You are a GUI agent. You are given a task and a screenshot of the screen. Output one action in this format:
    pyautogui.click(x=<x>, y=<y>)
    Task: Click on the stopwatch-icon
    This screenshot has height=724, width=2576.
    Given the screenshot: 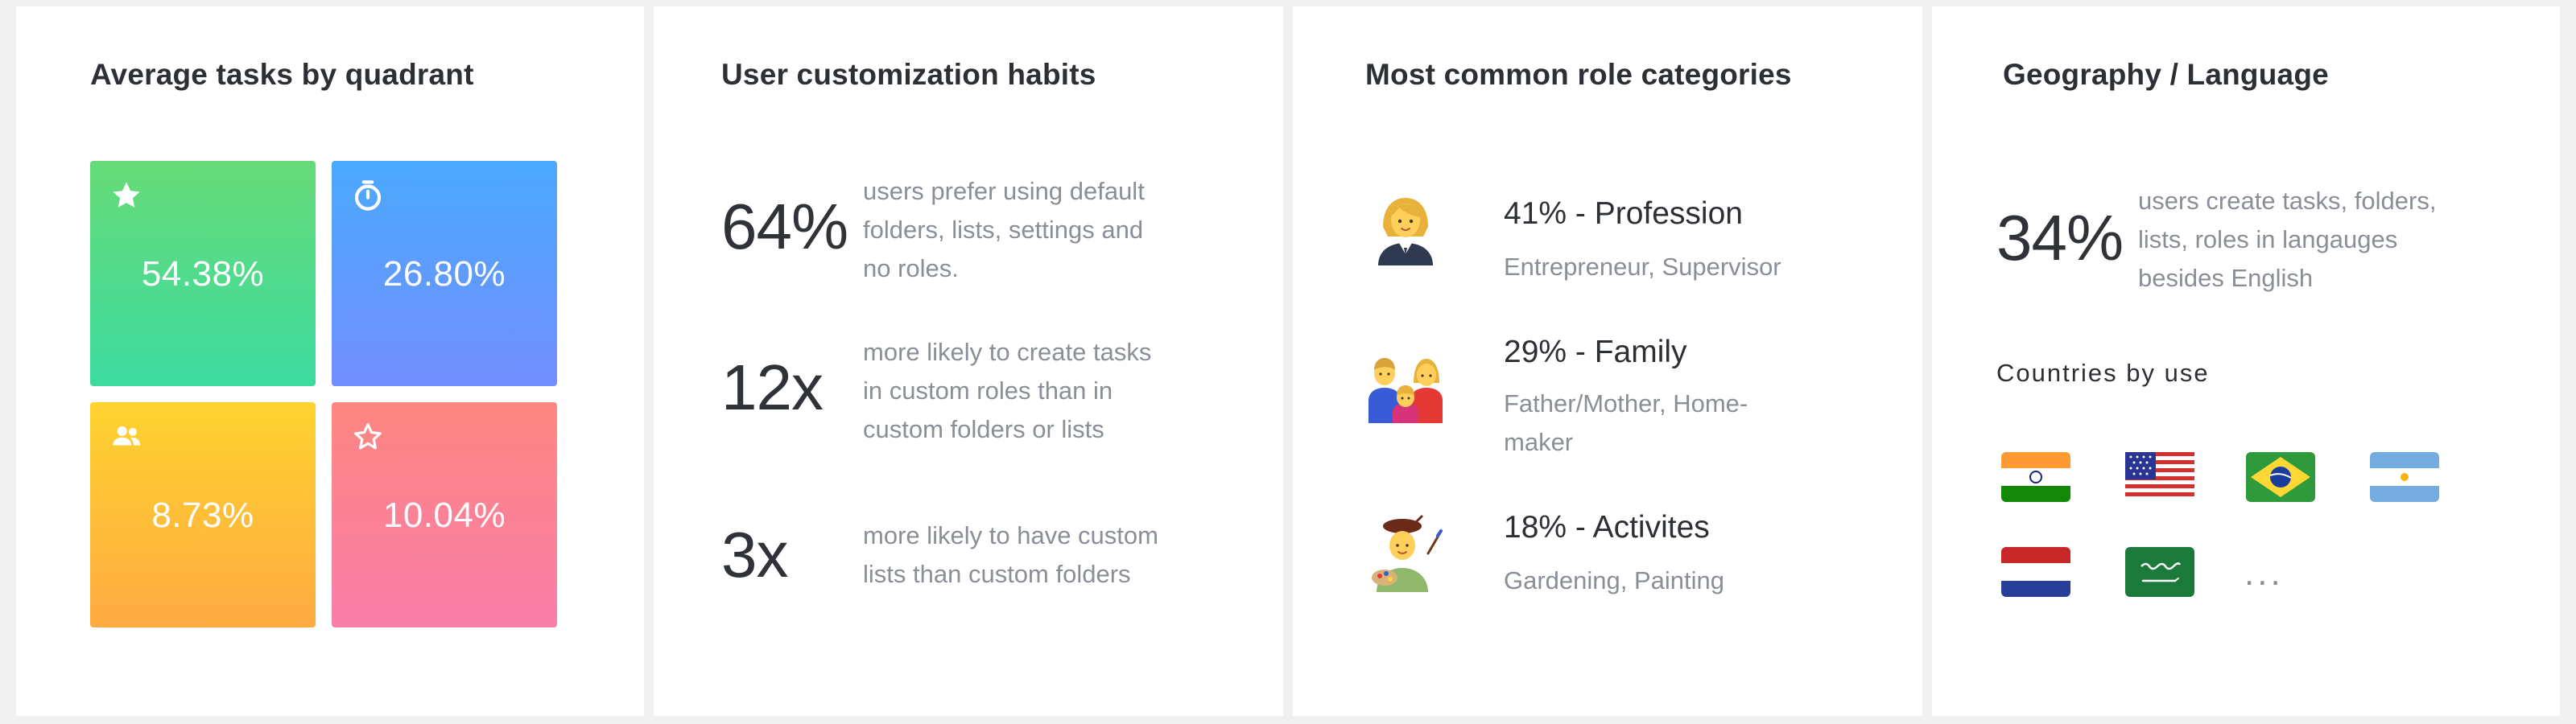 What is the action you would take?
    pyautogui.click(x=368, y=195)
    